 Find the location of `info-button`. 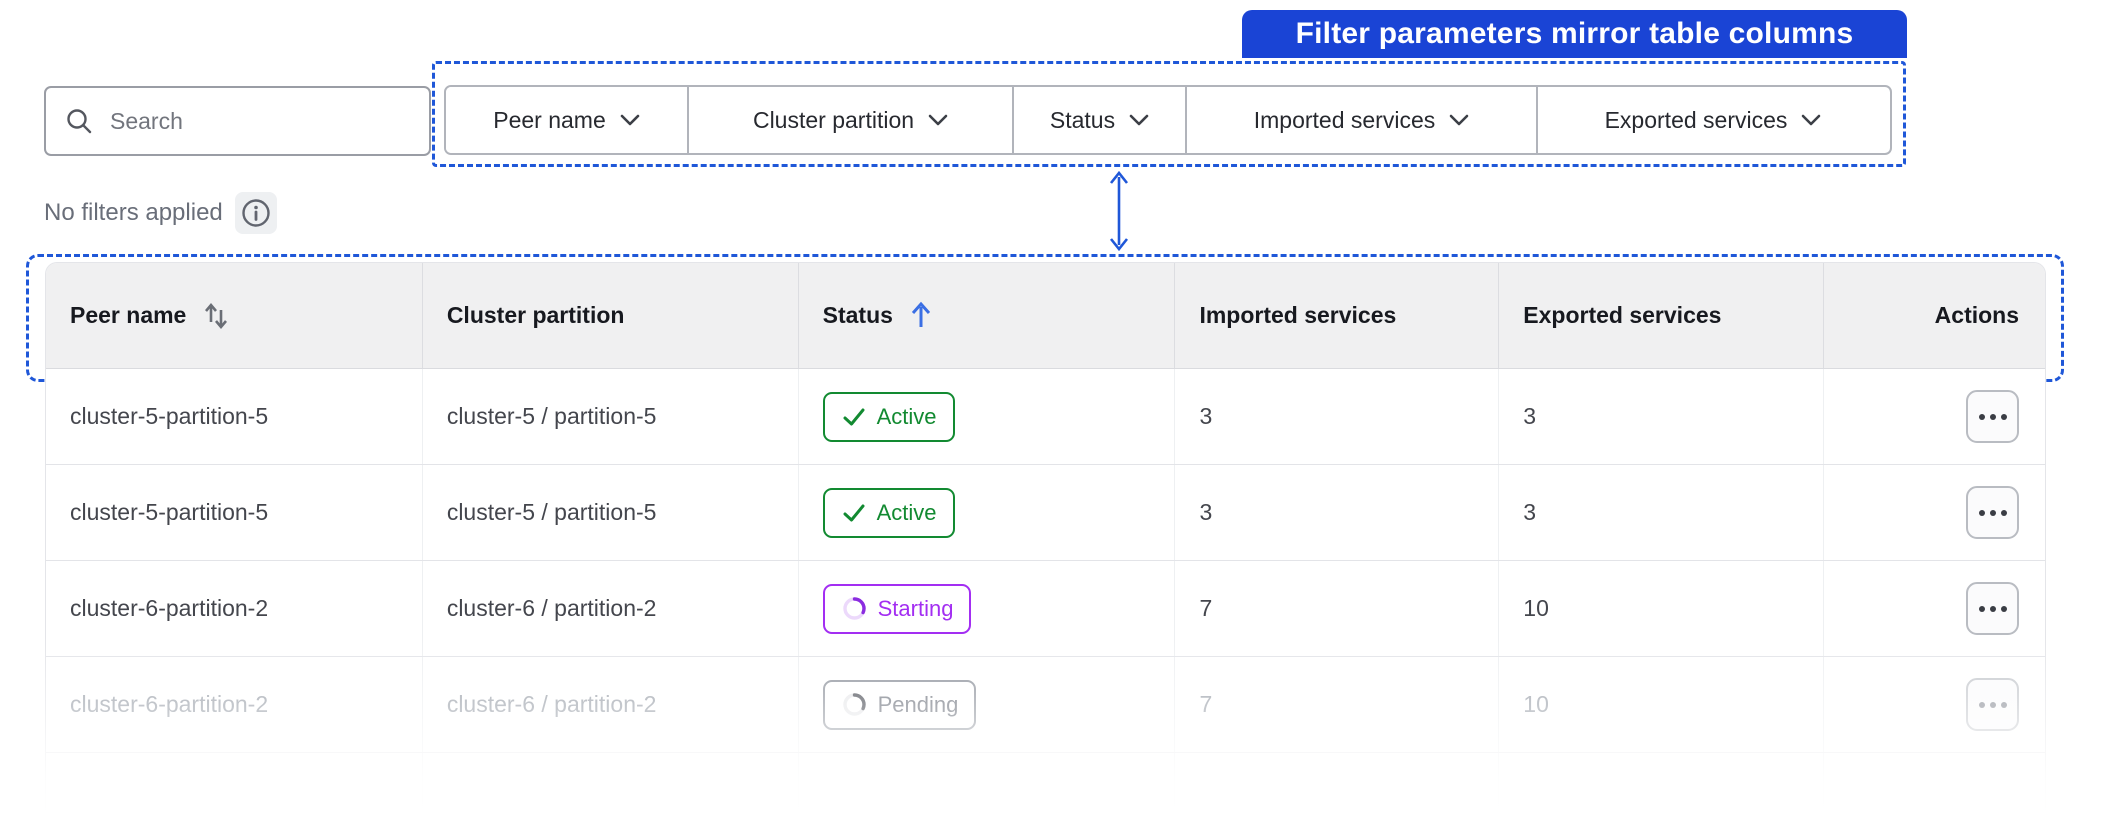

info-button is located at coordinates (255, 213).